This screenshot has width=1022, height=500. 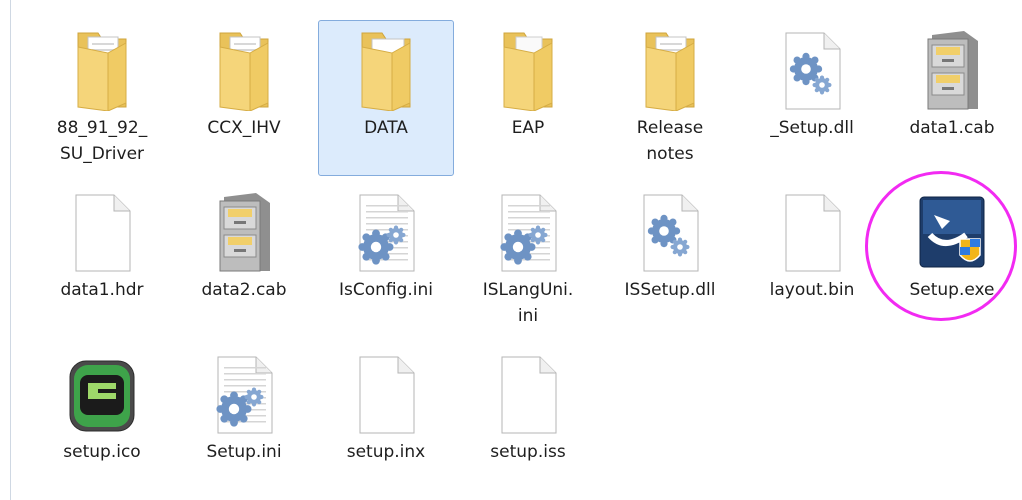 What do you see at coordinates (528, 70) in the screenshot?
I see `folder-icon` at bounding box center [528, 70].